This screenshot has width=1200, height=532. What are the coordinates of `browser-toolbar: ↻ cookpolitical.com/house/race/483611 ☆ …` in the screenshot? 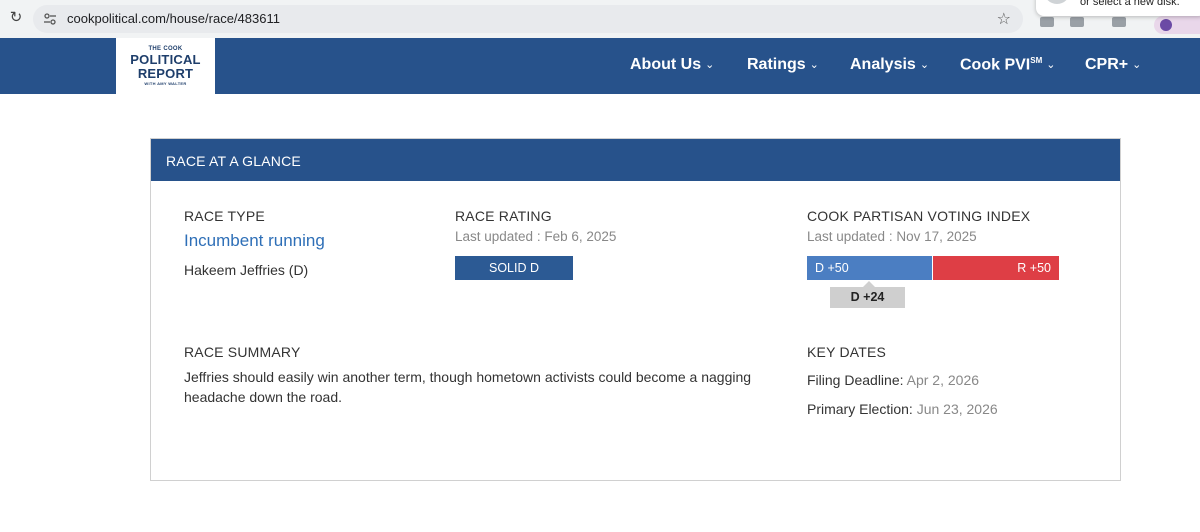 It's located at (600, 19).